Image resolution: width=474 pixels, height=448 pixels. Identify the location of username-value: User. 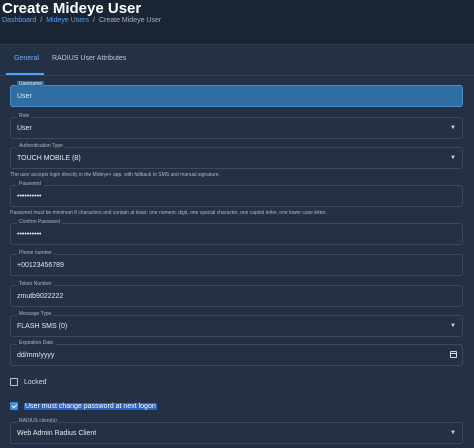
(24, 96).